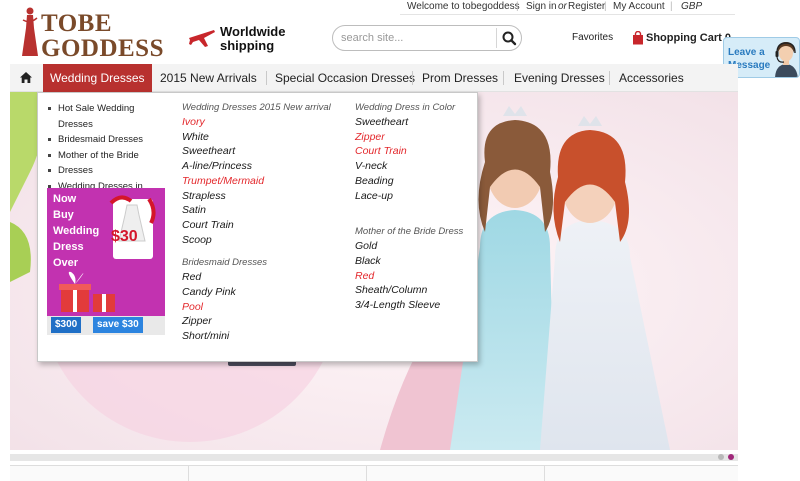 This screenshot has width=800, height=481. What do you see at coordinates (409, 305) in the screenshot?
I see `link-three-quarter-sleeve: 3/4-Length Sleeve` at bounding box center [409, 305].